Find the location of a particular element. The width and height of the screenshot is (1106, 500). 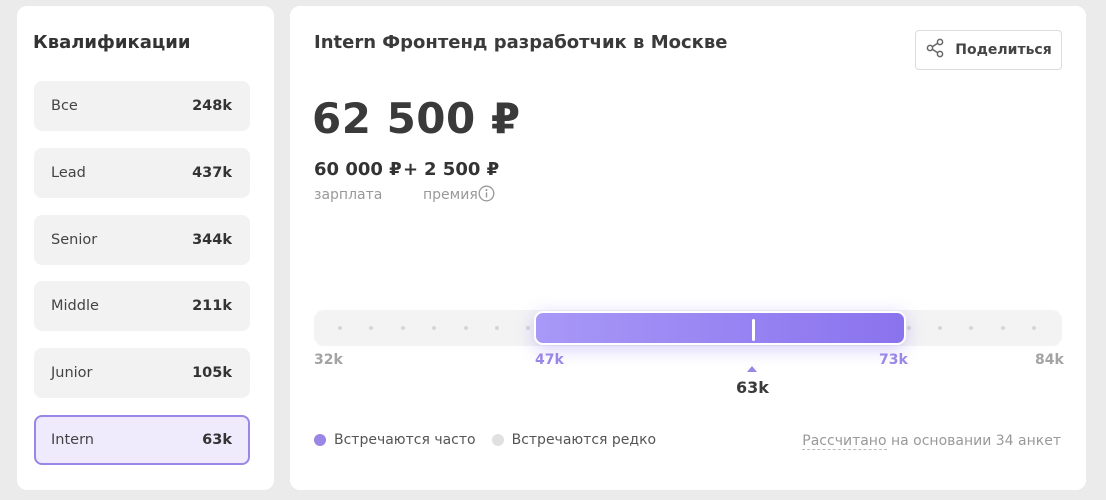

qual-item-intern: Intern 63k is located at coordinates (142, 440).